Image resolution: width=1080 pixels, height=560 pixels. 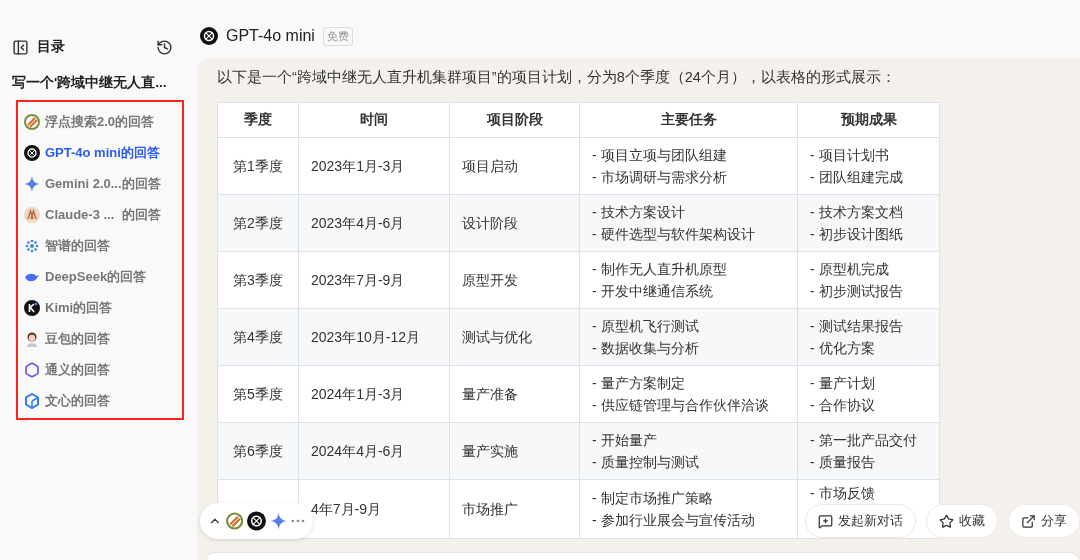 What do you see at coordinates (688, 120) in the screenshot?
I see `column-header: 主要任务` at bounding box center [688, 120].